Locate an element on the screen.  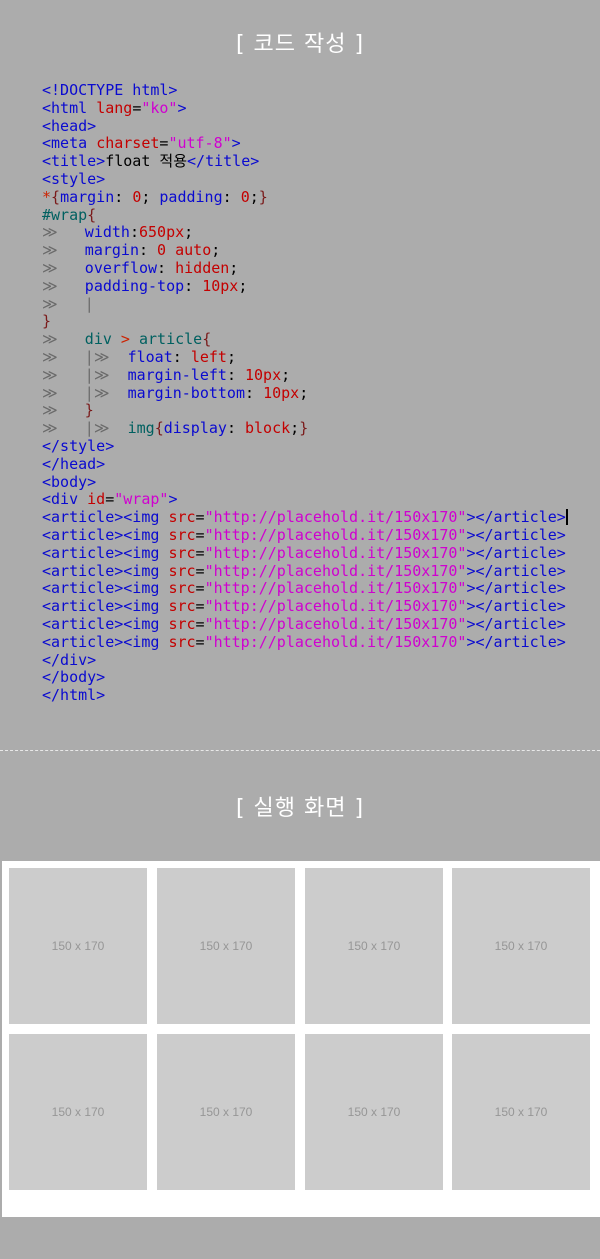
code-token: display is located at coordinates (195, 428).